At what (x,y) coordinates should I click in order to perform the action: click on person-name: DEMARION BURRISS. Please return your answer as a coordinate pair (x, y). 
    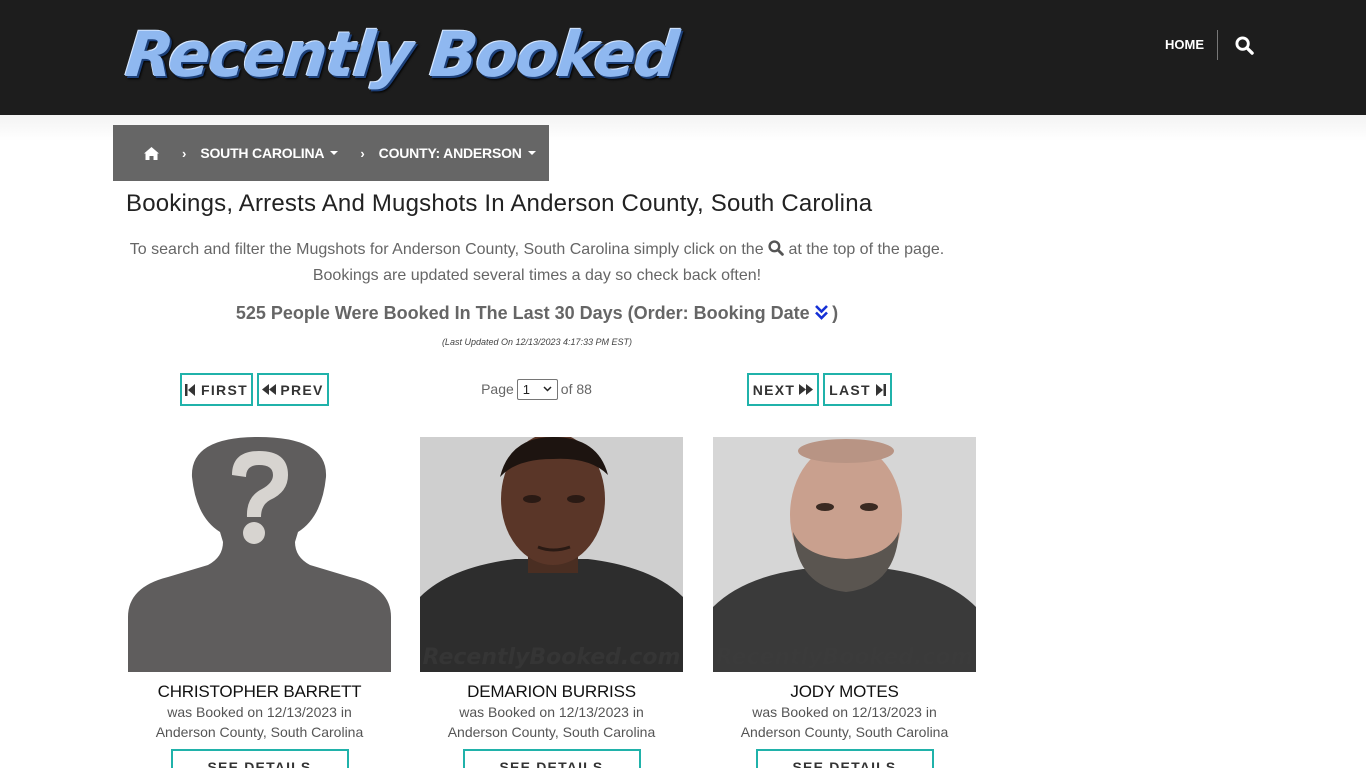
    Looking at the image, I should click on (551, 692).